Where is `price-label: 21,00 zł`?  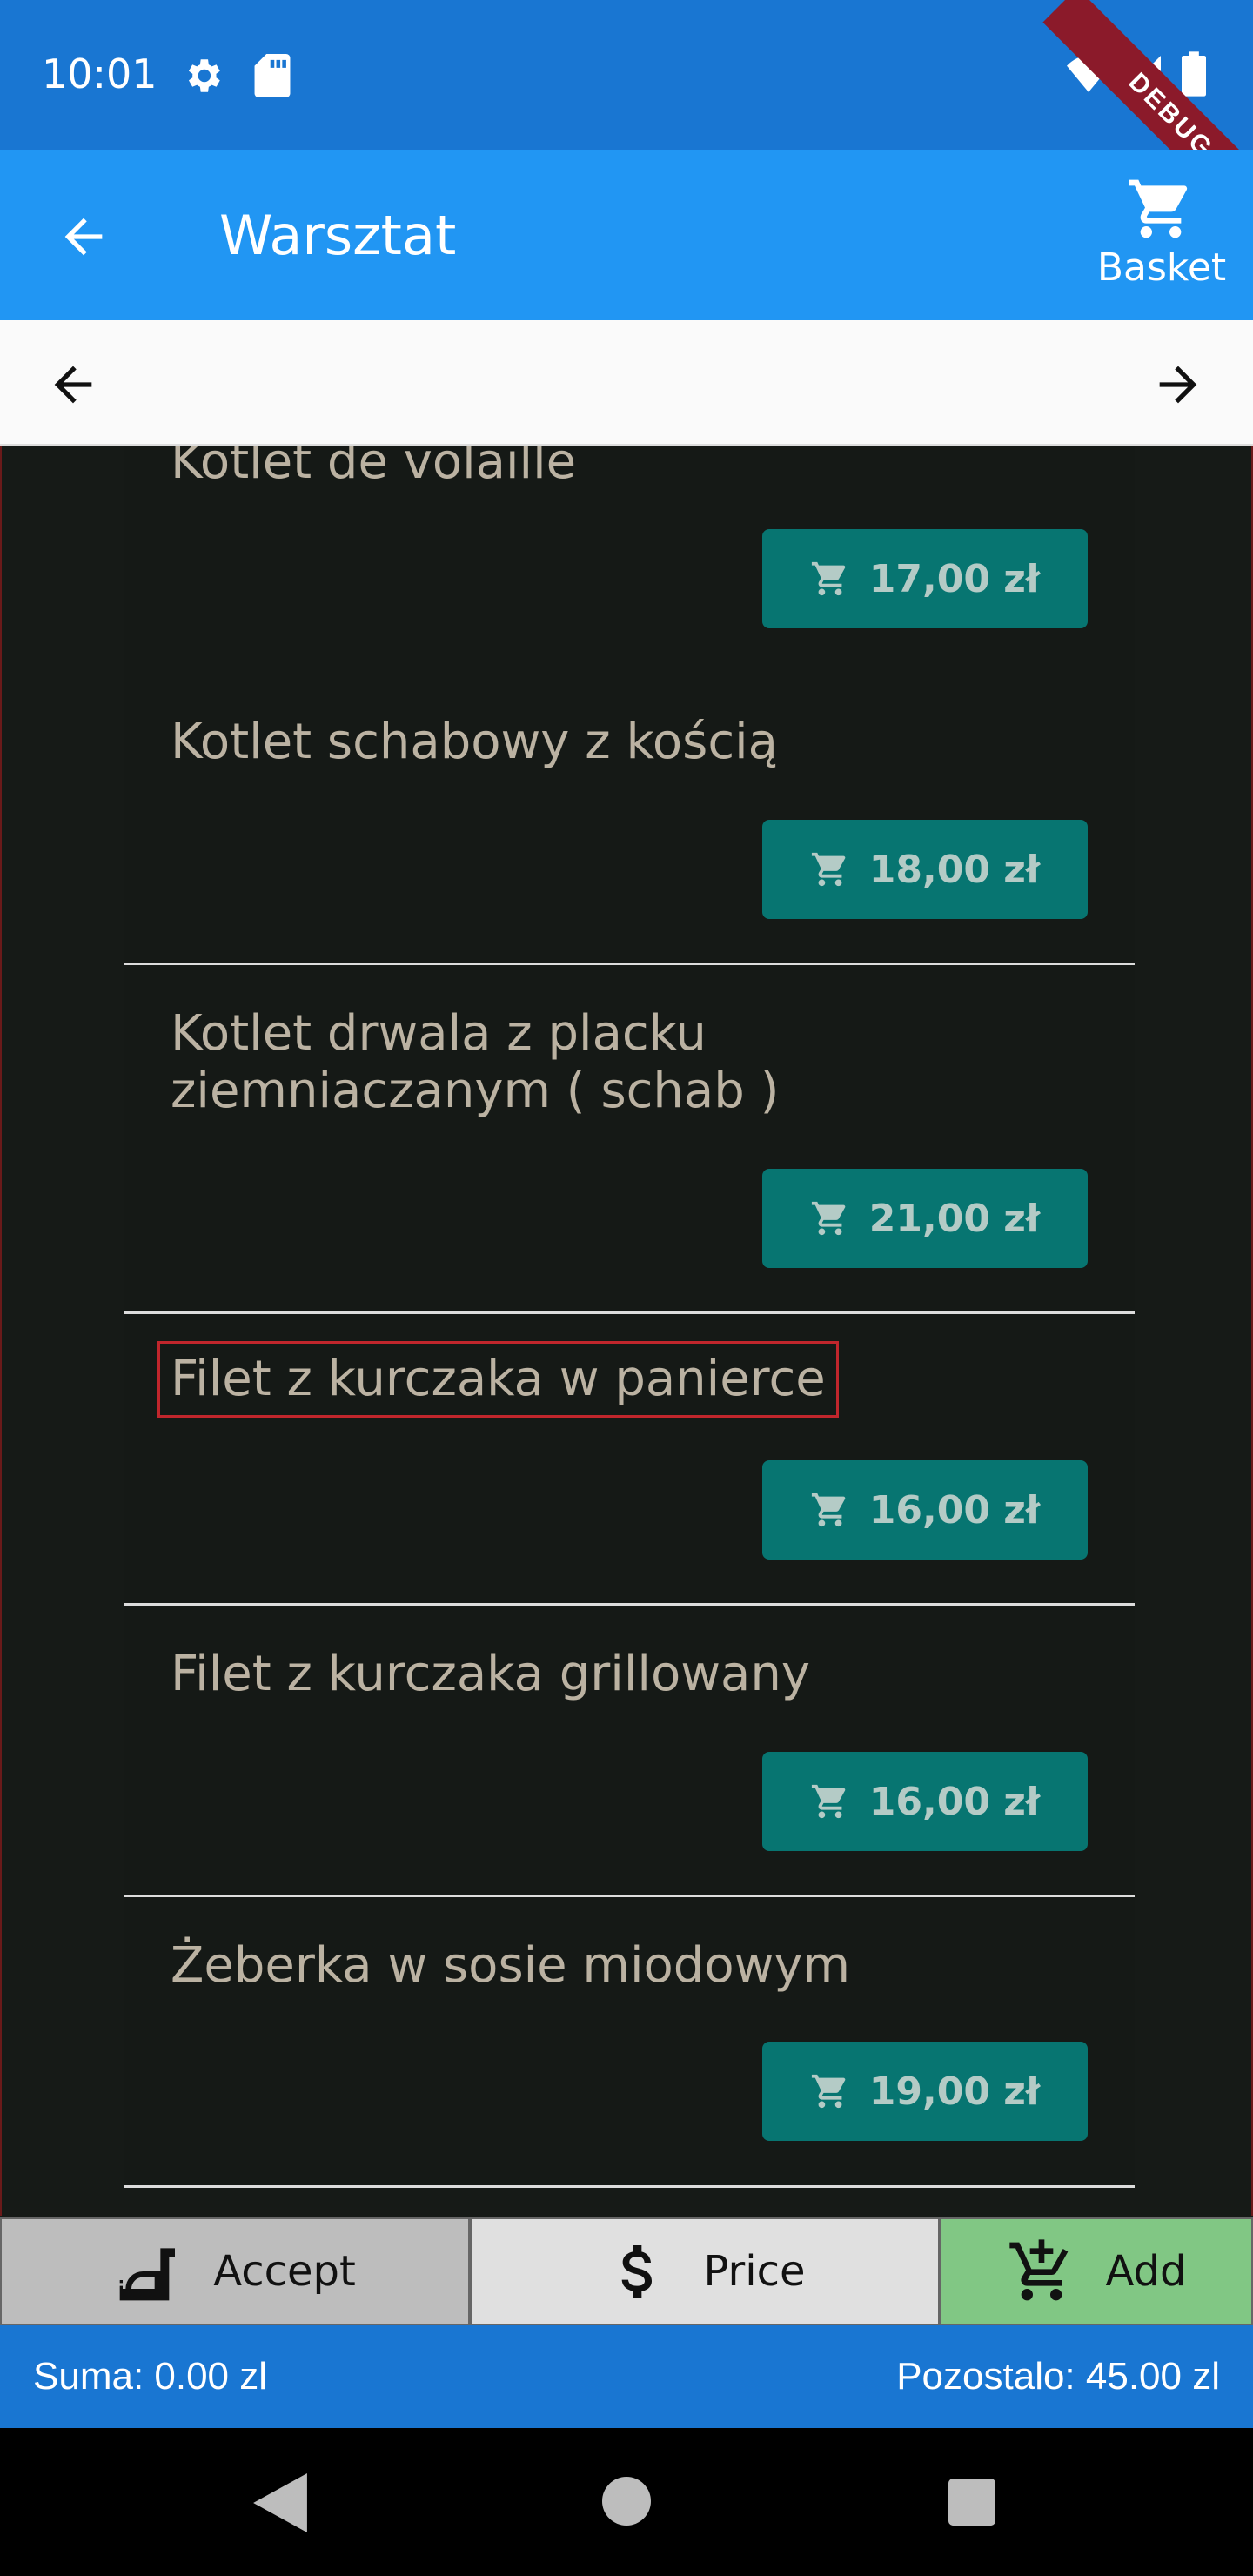
price-label: 21,00 zł is located at coordinates (954, 1218).